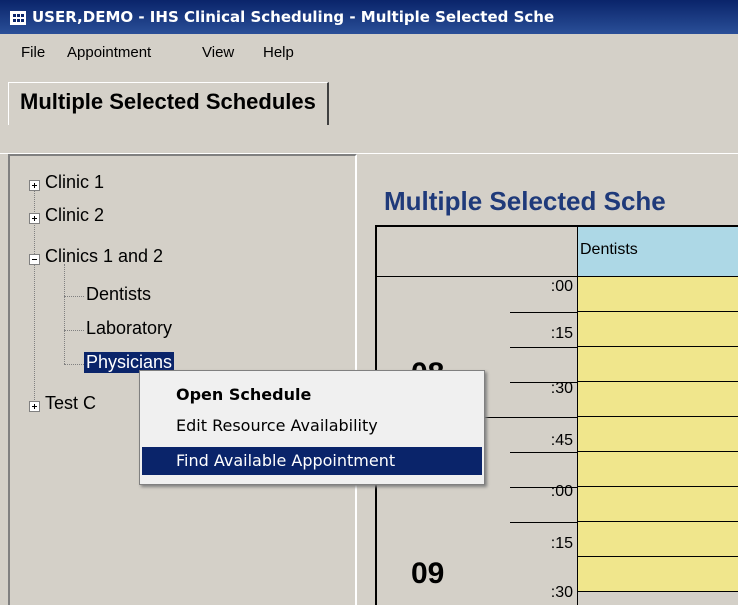 The width and height of the screenshot is (738, 605). Describe the element at coordinates (369, 97) in the screenshot. I see `tab-strip: Multiple Selected Schedules` at that location.